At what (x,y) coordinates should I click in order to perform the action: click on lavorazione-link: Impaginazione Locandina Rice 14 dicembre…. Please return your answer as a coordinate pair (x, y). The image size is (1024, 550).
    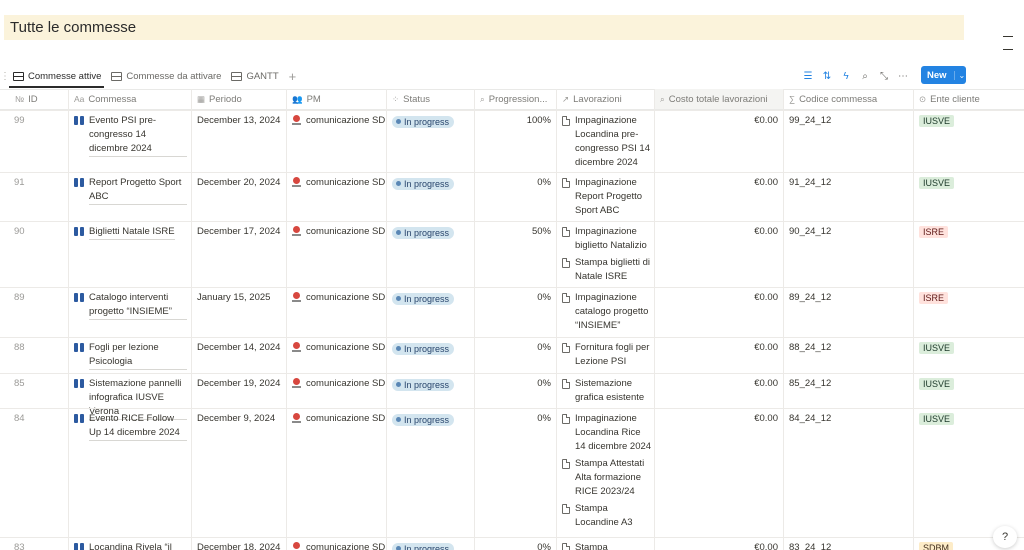
    Looking at the image, I should click on (607, 433).